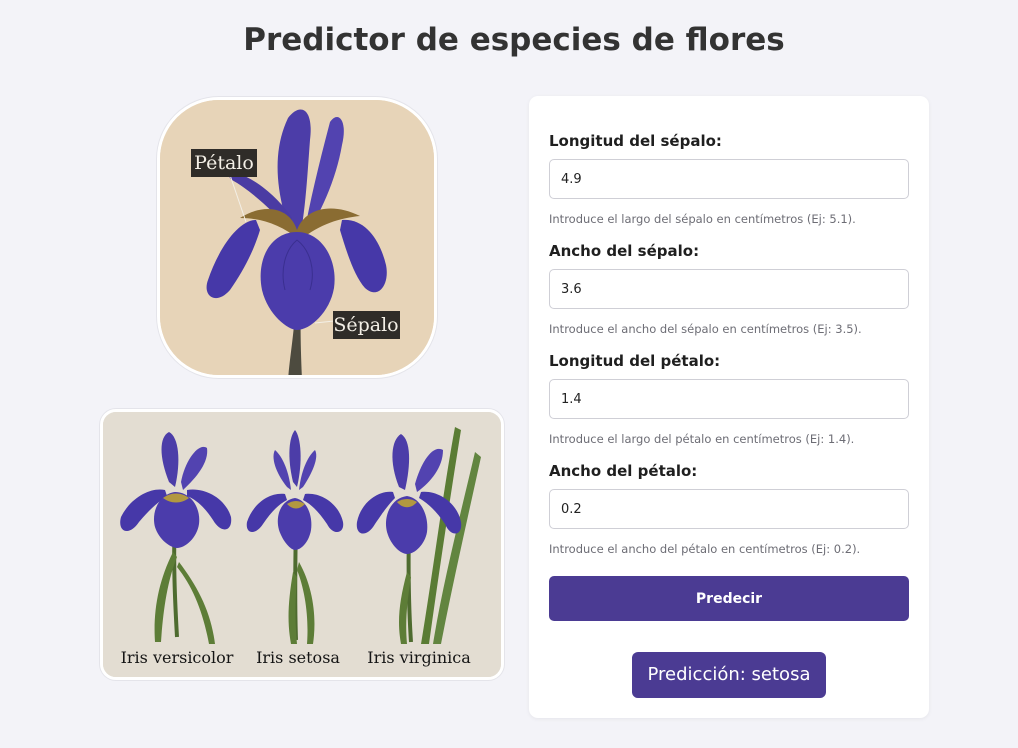  I want to click on iris-diagram-image: Pétalo Sépalo, so click(297, 237).